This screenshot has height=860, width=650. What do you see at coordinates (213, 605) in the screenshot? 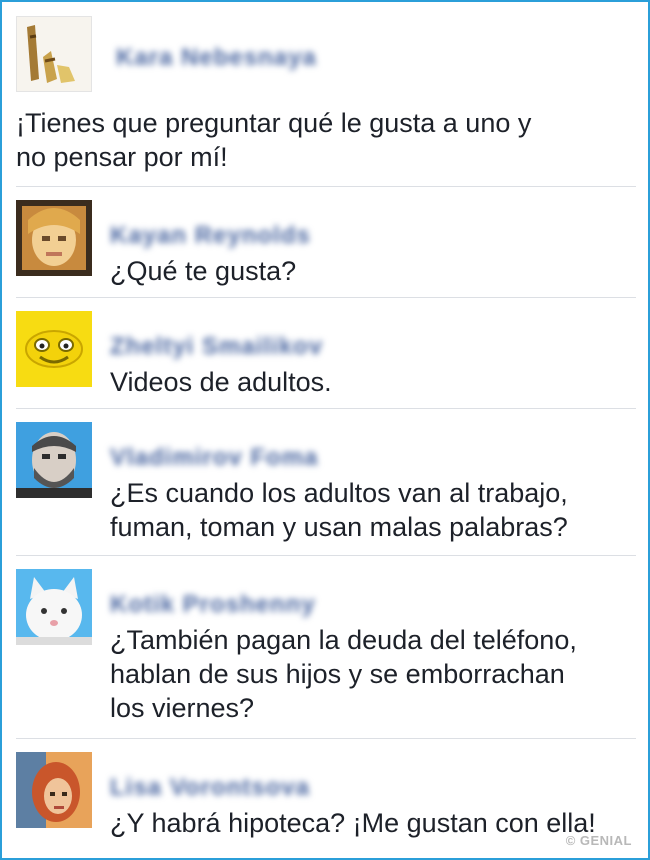
I see `author-name: Kotik Proshenny` at bounding box center [213, 605].